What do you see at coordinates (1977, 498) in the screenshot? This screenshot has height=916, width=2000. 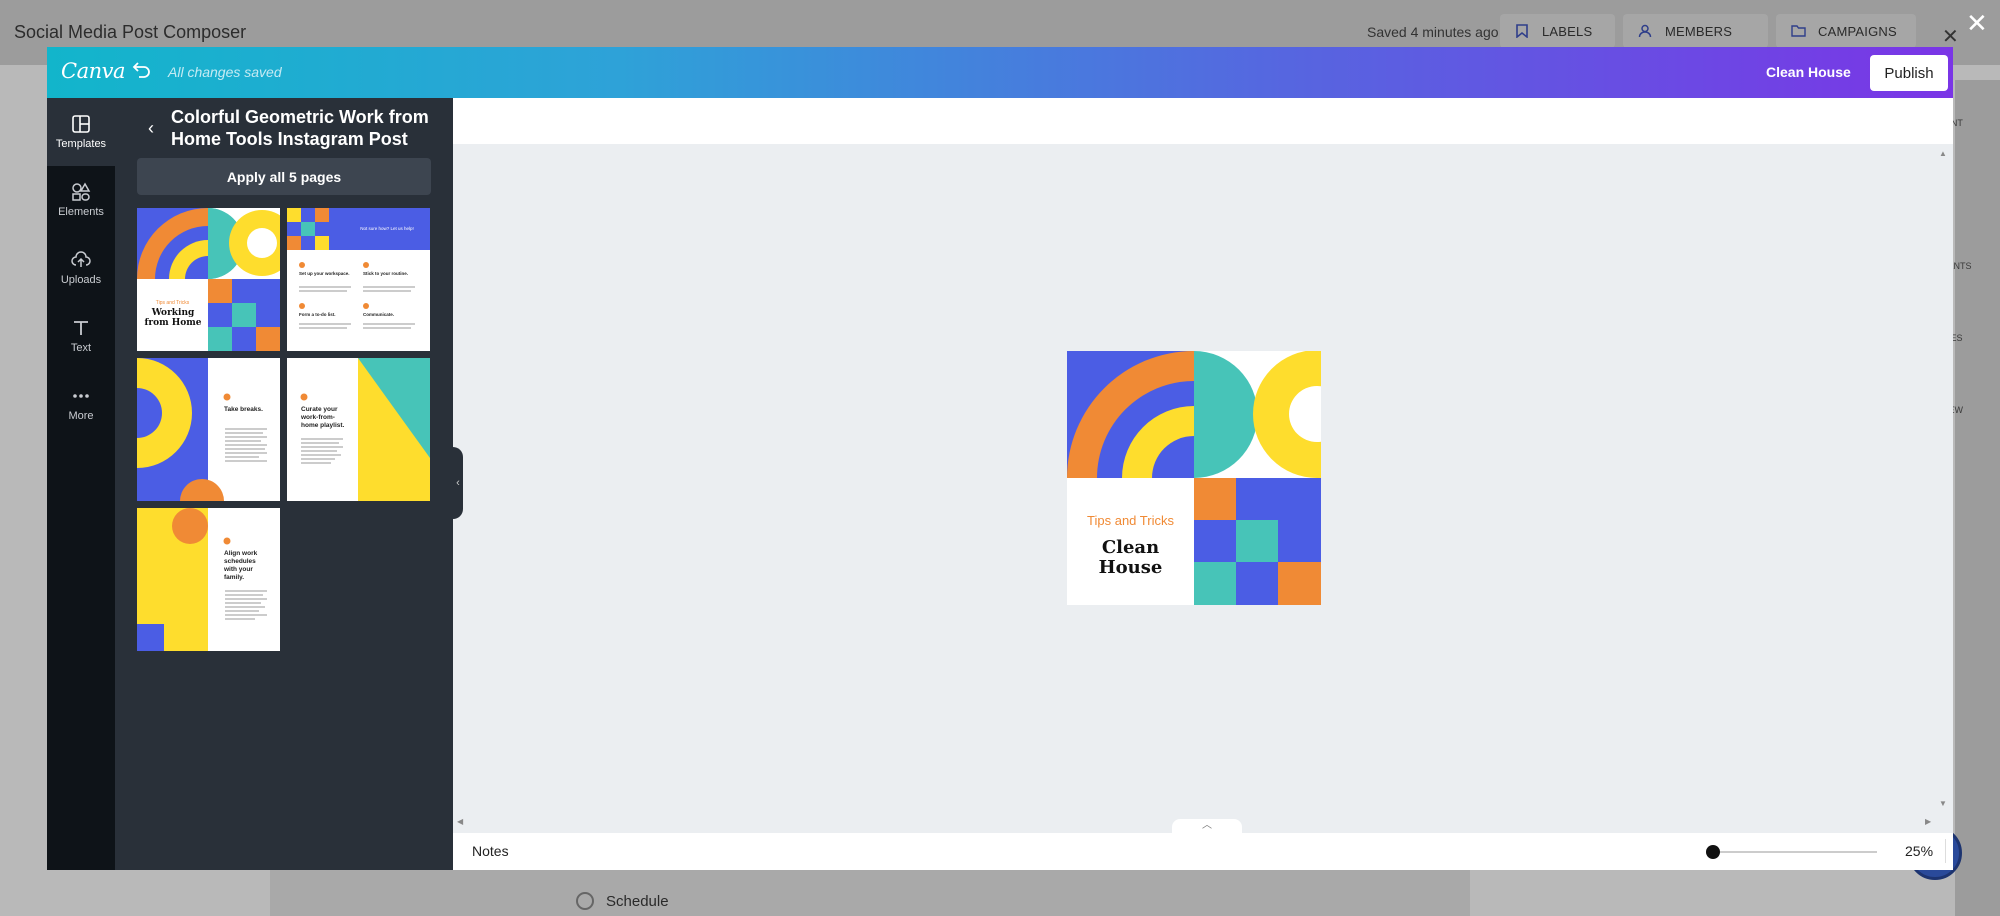 I see `background-right-panel` at bounding box center [1977, 498].